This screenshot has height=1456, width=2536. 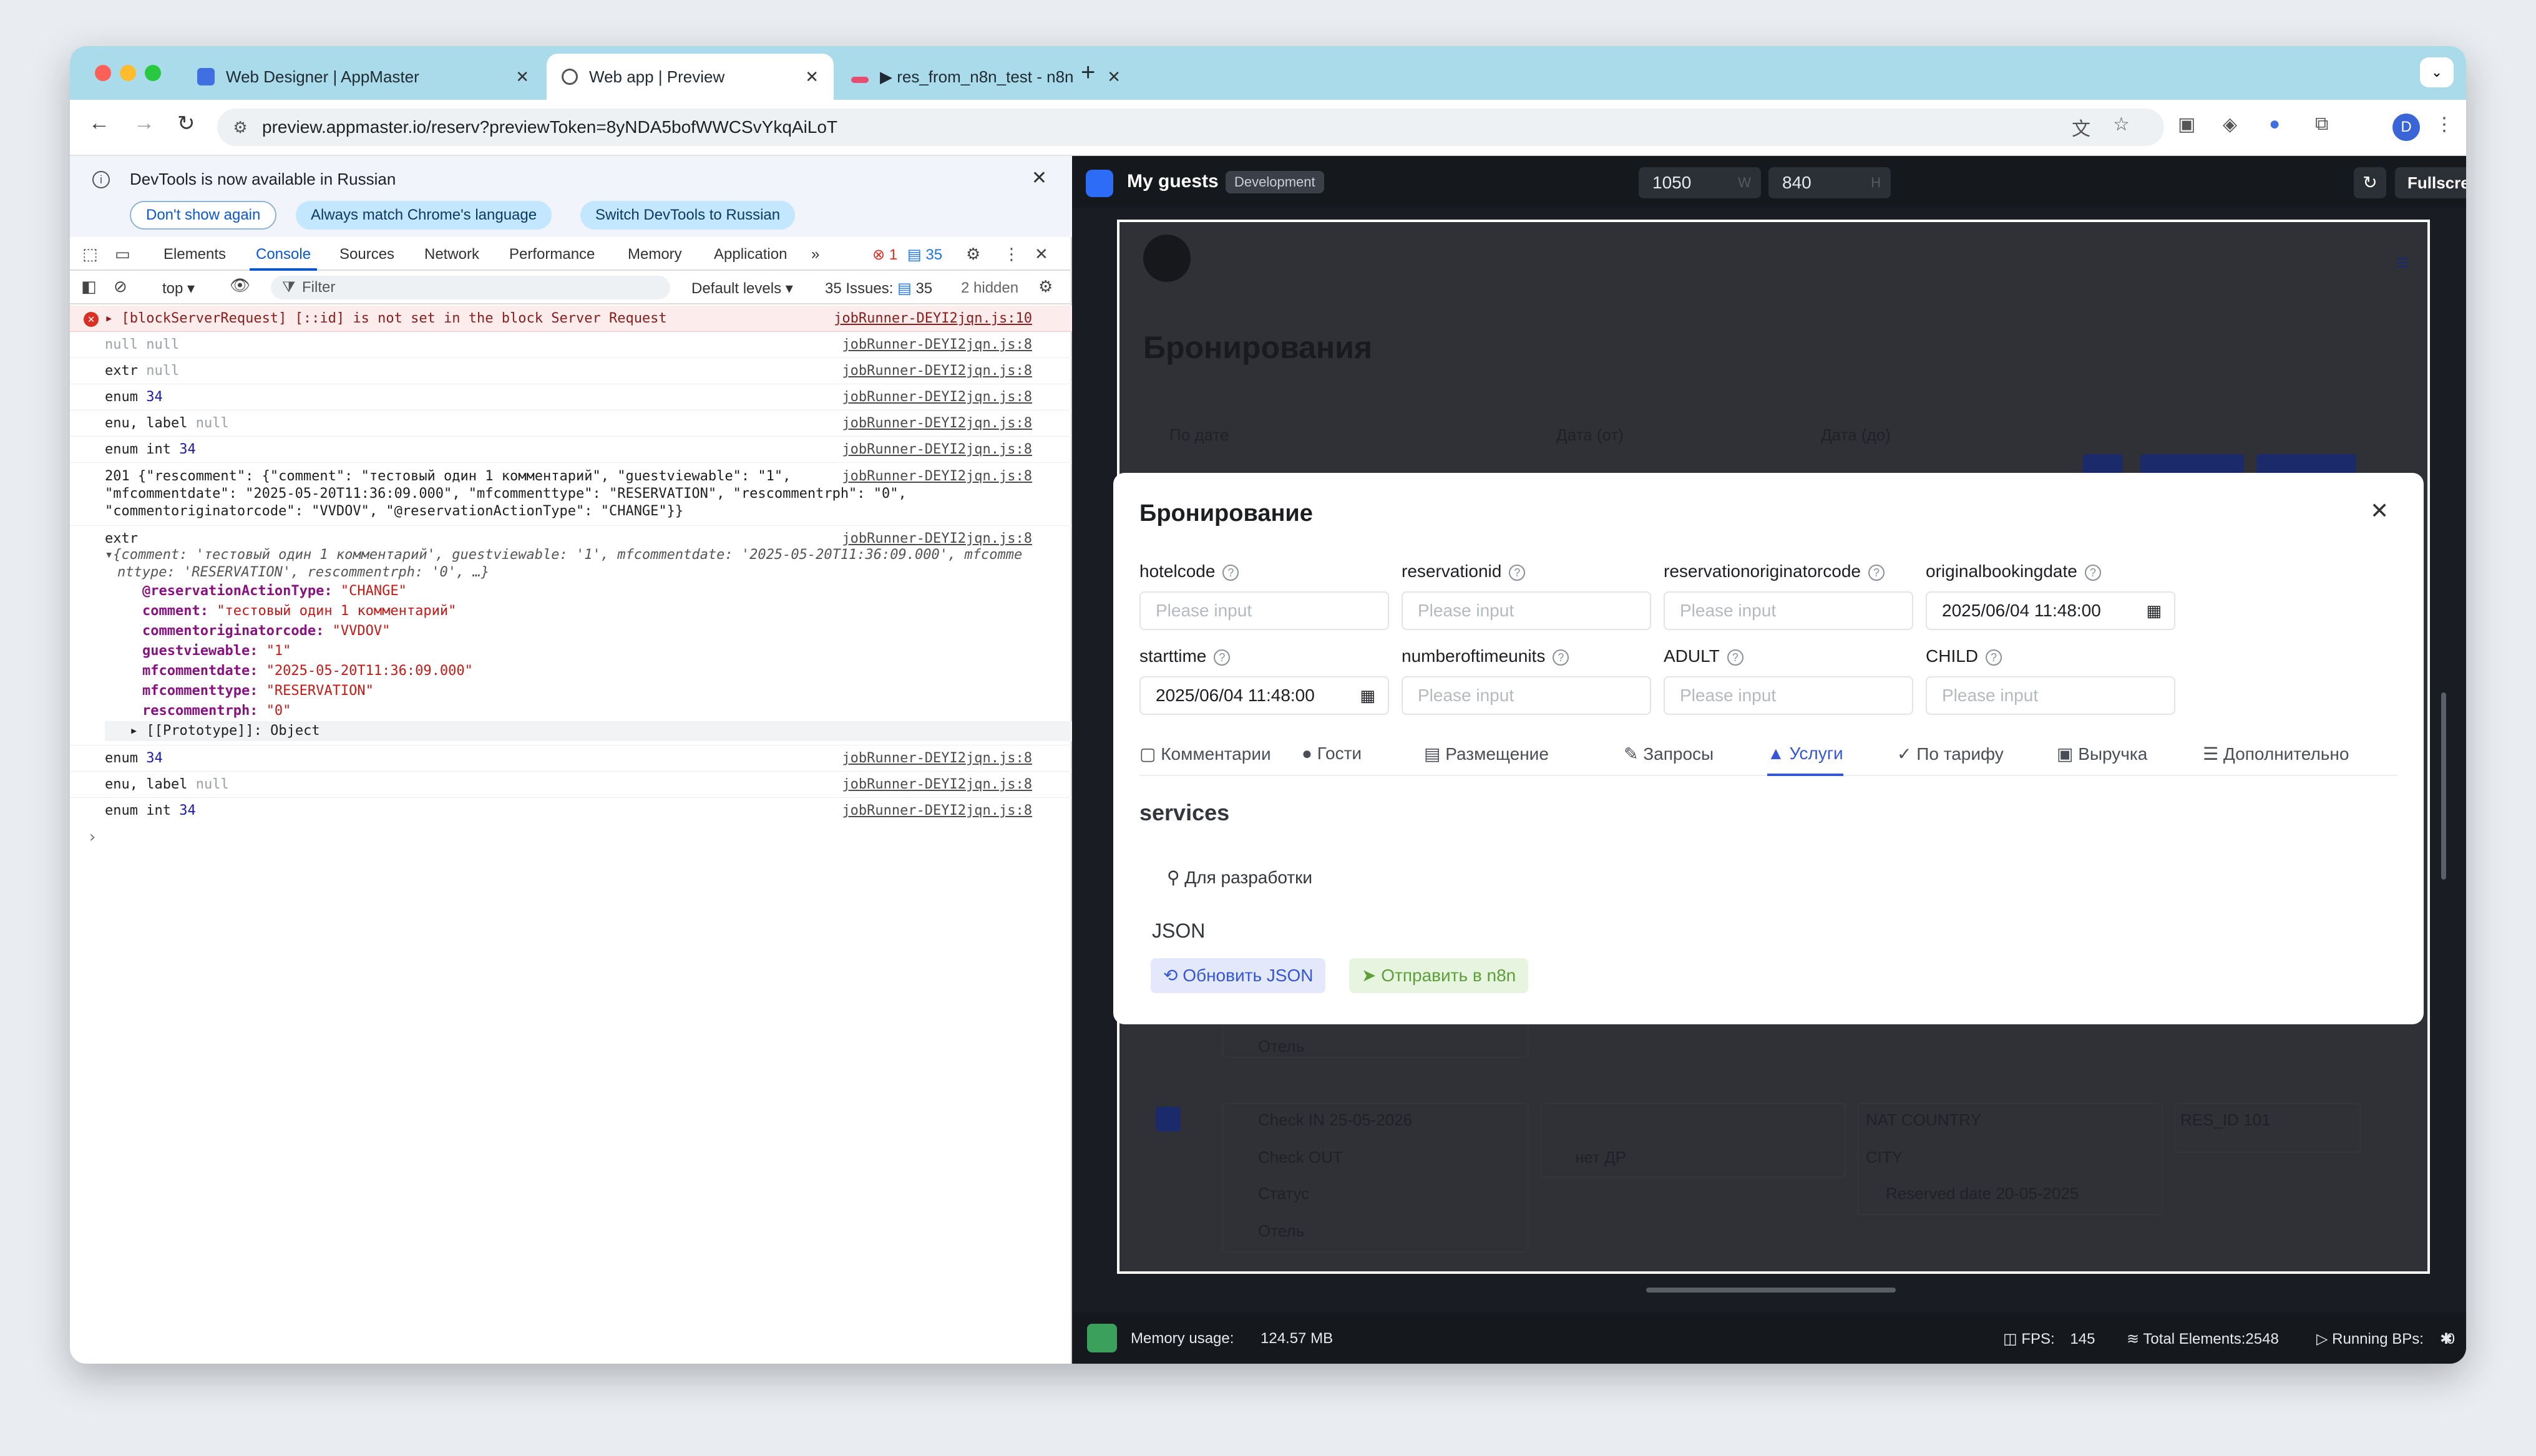 I want to click on fullscreen-button: Fullscreen ⤢, so click(x=2430, y=182).